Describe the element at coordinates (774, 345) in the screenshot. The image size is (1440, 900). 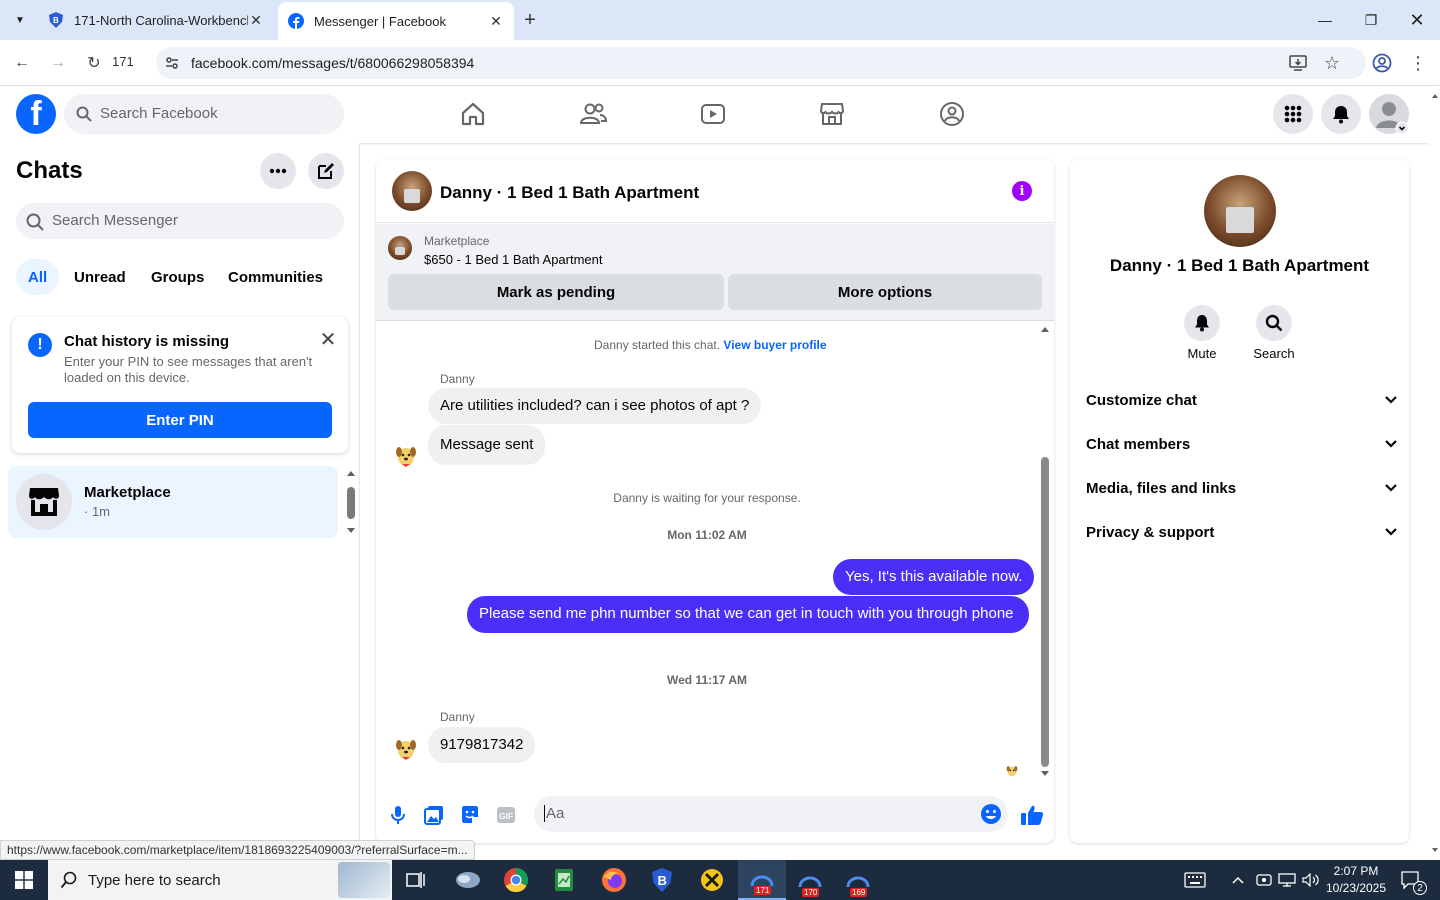
I see `view-buyer-profile-link: View buyer profile` at that location.